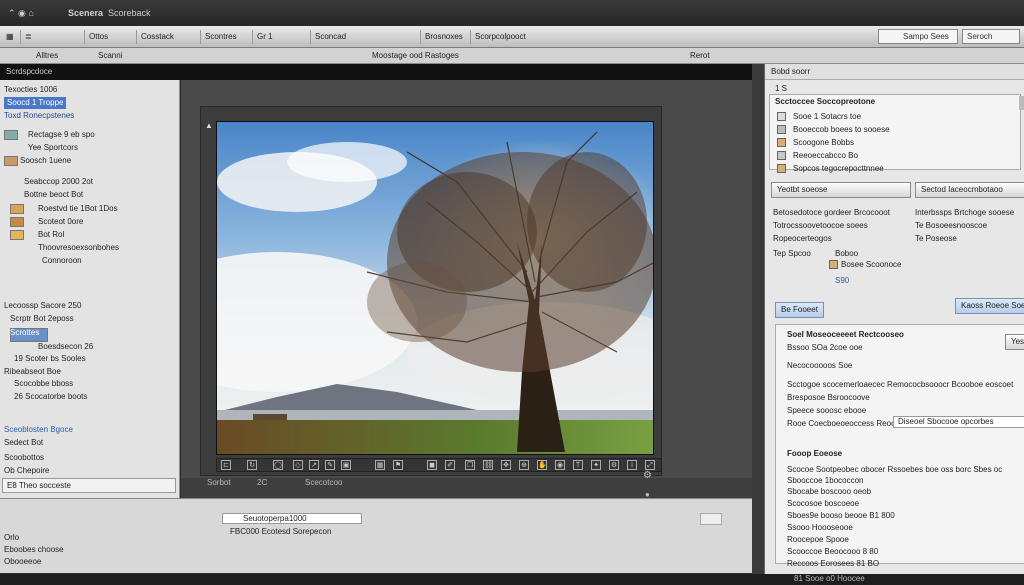  What do you see at coordinates (632, 465) in the screenshot?
I see `info-icon: i` at bounding box center [632, 465].